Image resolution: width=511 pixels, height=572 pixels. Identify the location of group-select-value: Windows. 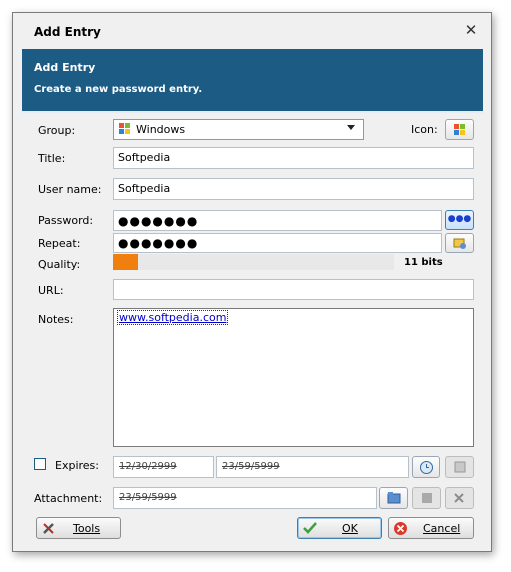
(161, 129).